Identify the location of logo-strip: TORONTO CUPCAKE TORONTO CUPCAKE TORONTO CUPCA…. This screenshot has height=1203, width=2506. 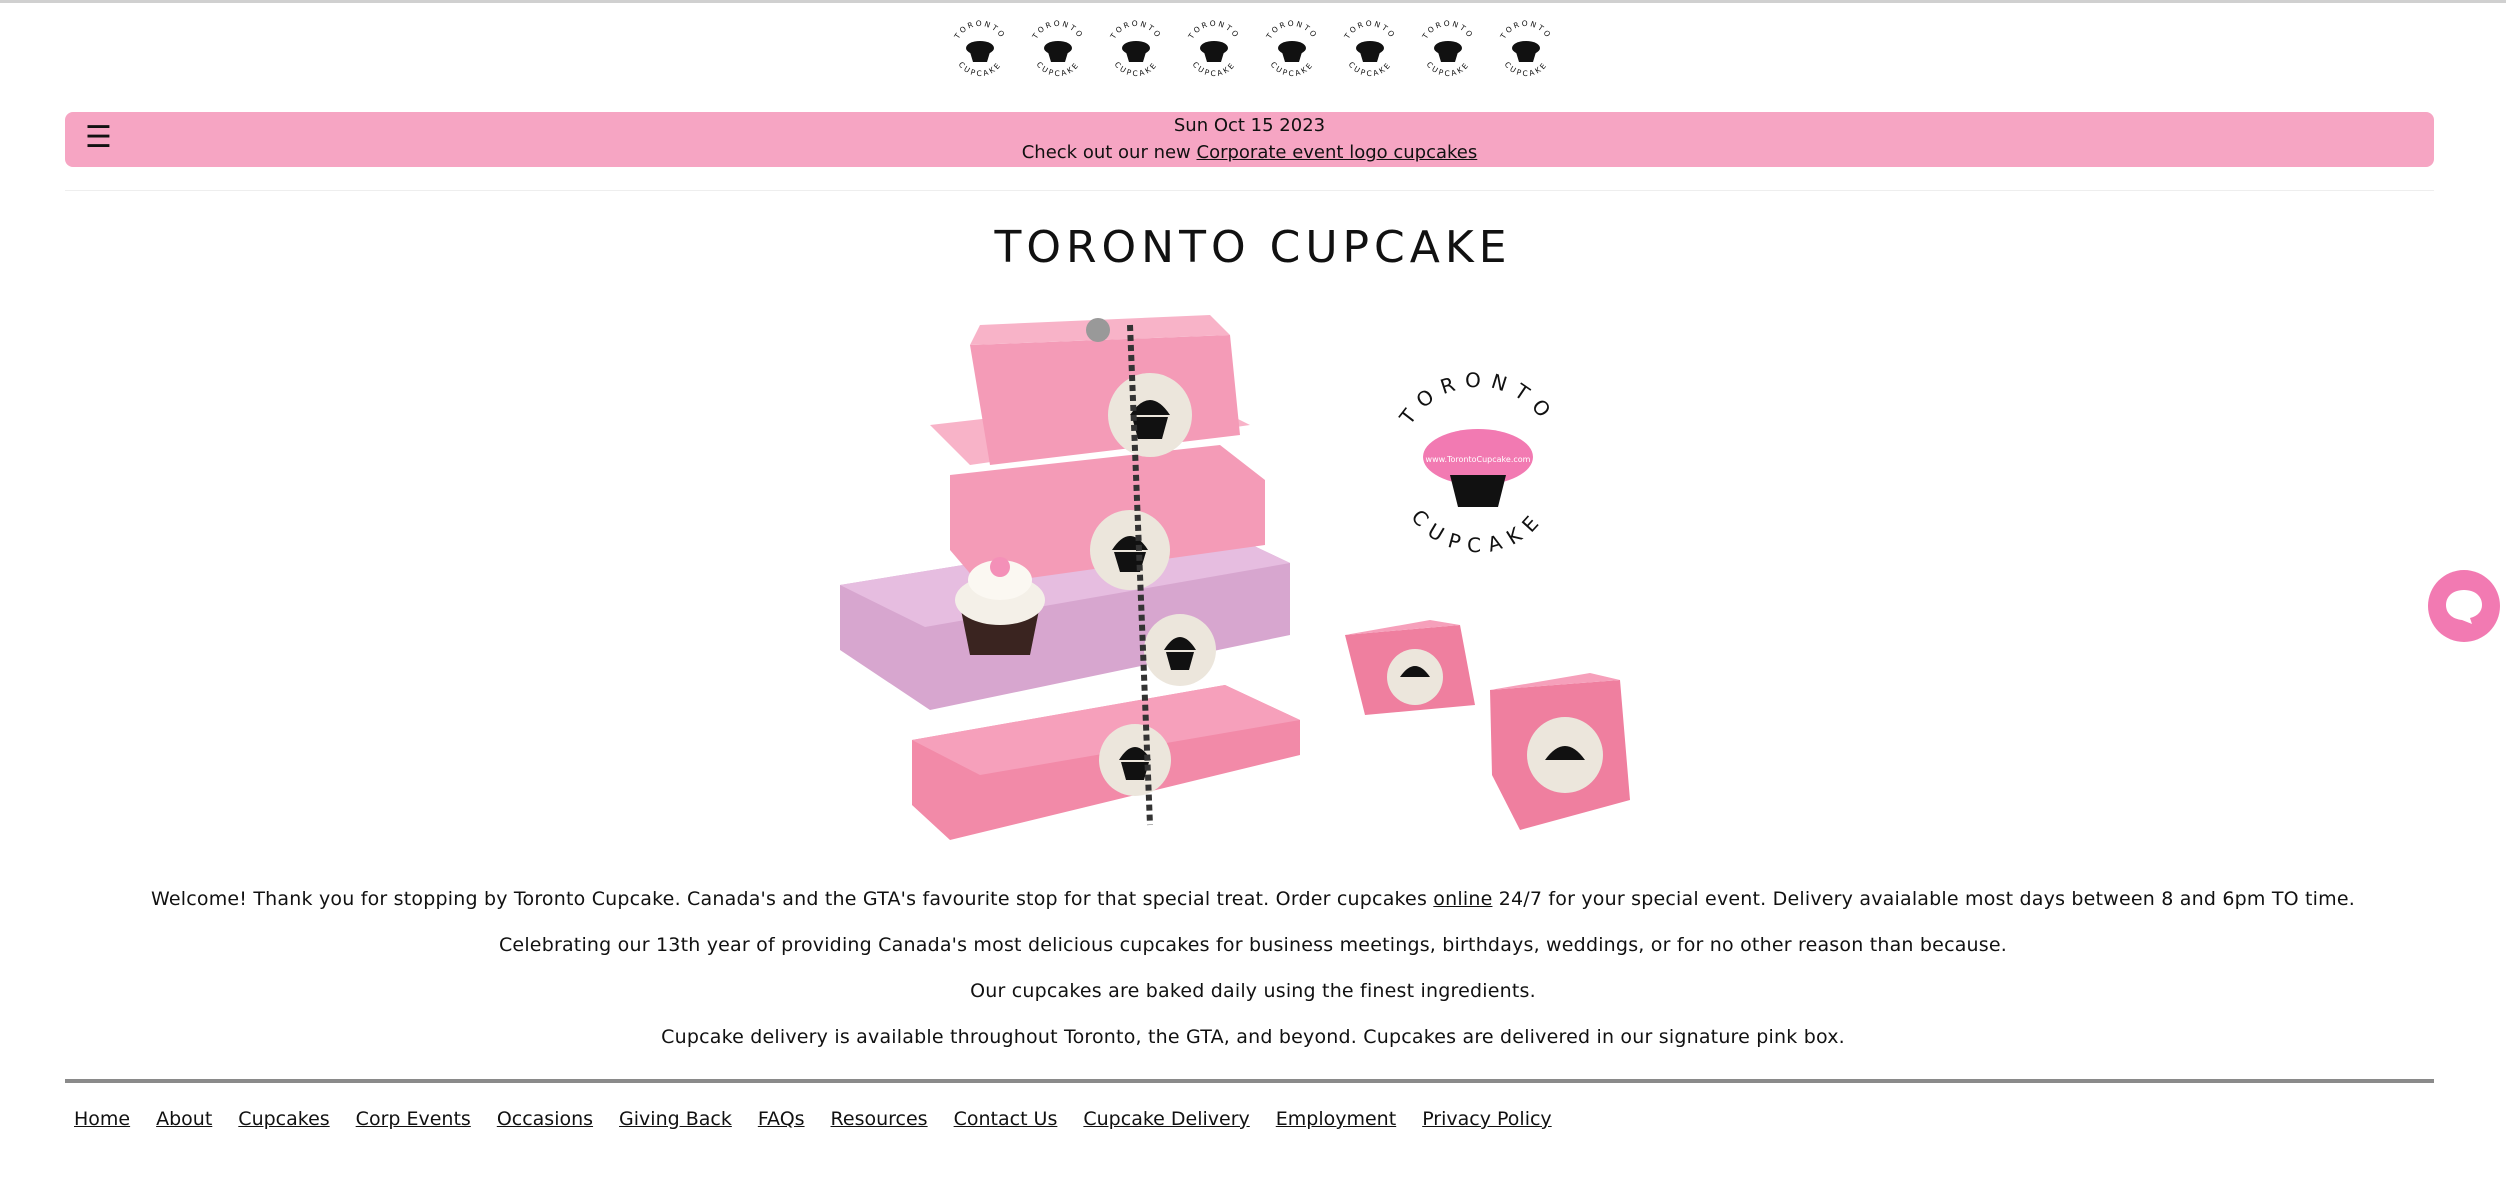
(1253, 50).